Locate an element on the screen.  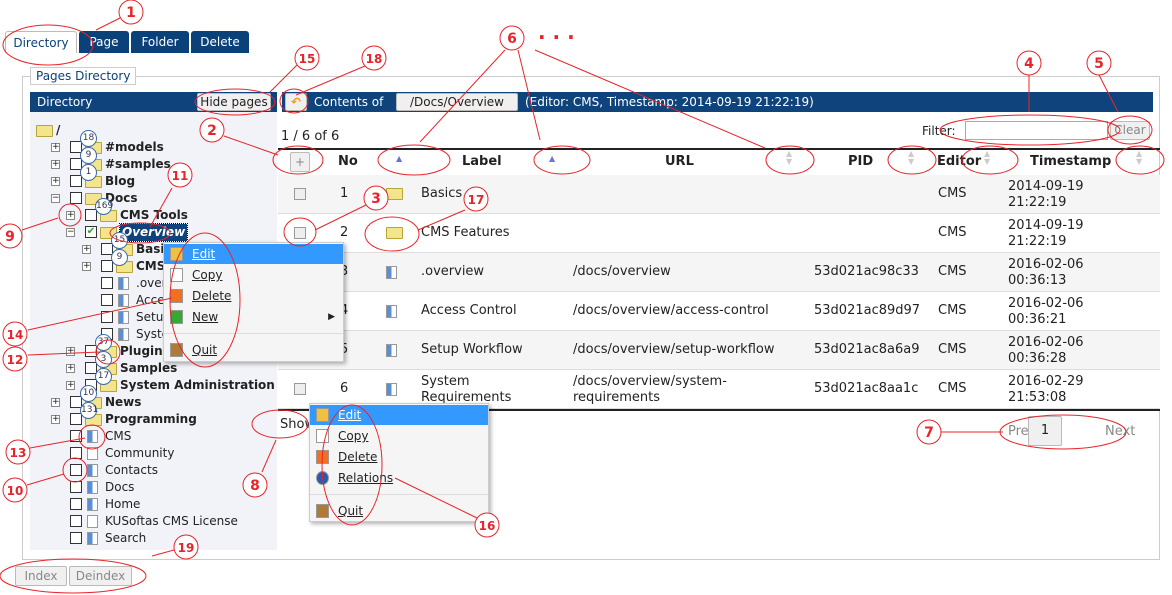
deindex-button: Deindex is located at coordinates (100, 576).